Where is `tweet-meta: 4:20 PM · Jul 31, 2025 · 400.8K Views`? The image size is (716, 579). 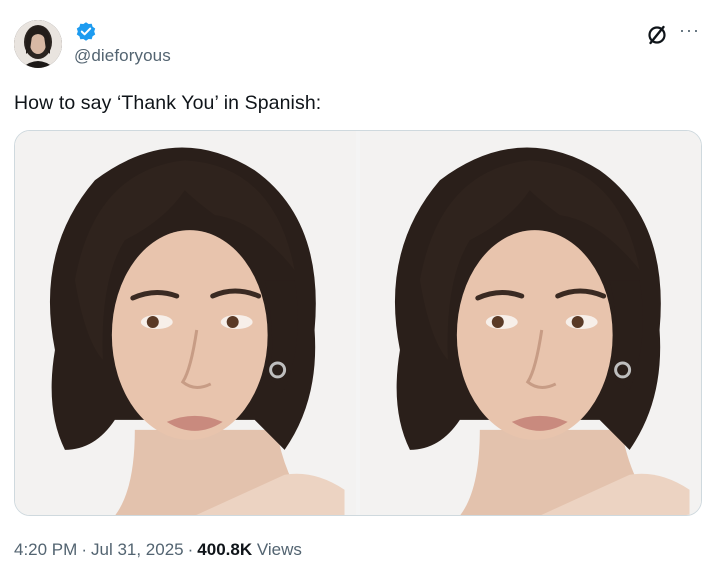
tweet-meta: 4:20 PM · Jul 31, 2025 · 400.8K Views is located at coordinates (158, 550).